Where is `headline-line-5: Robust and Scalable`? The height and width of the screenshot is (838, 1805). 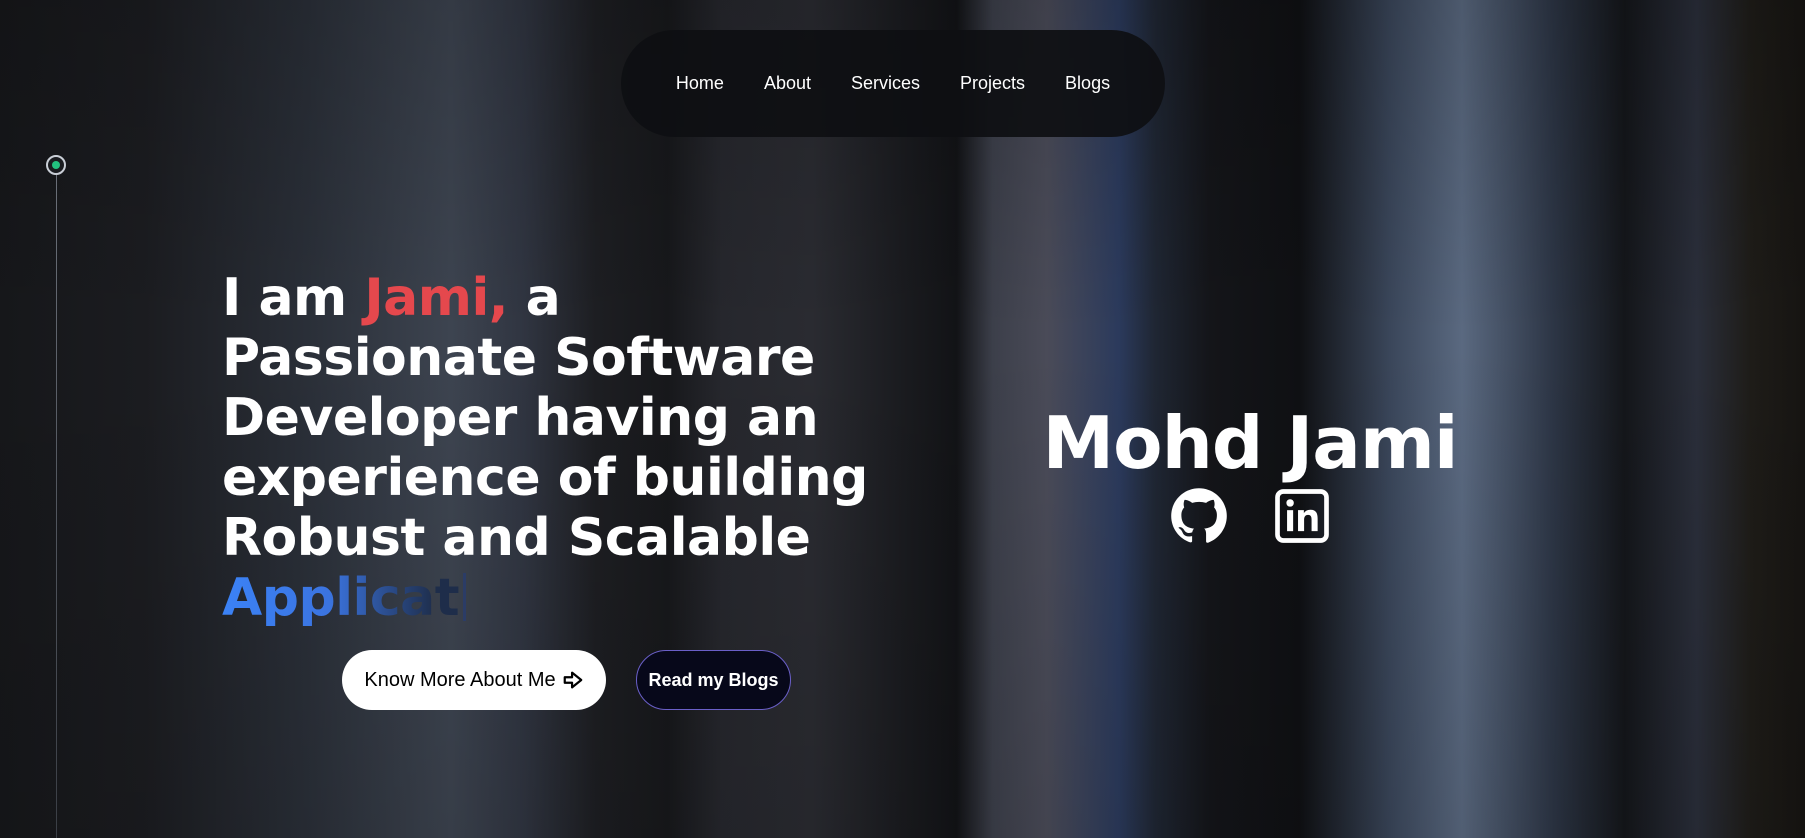
headline-line-5: Robust and Scalable is located at coordinates (516, 538).